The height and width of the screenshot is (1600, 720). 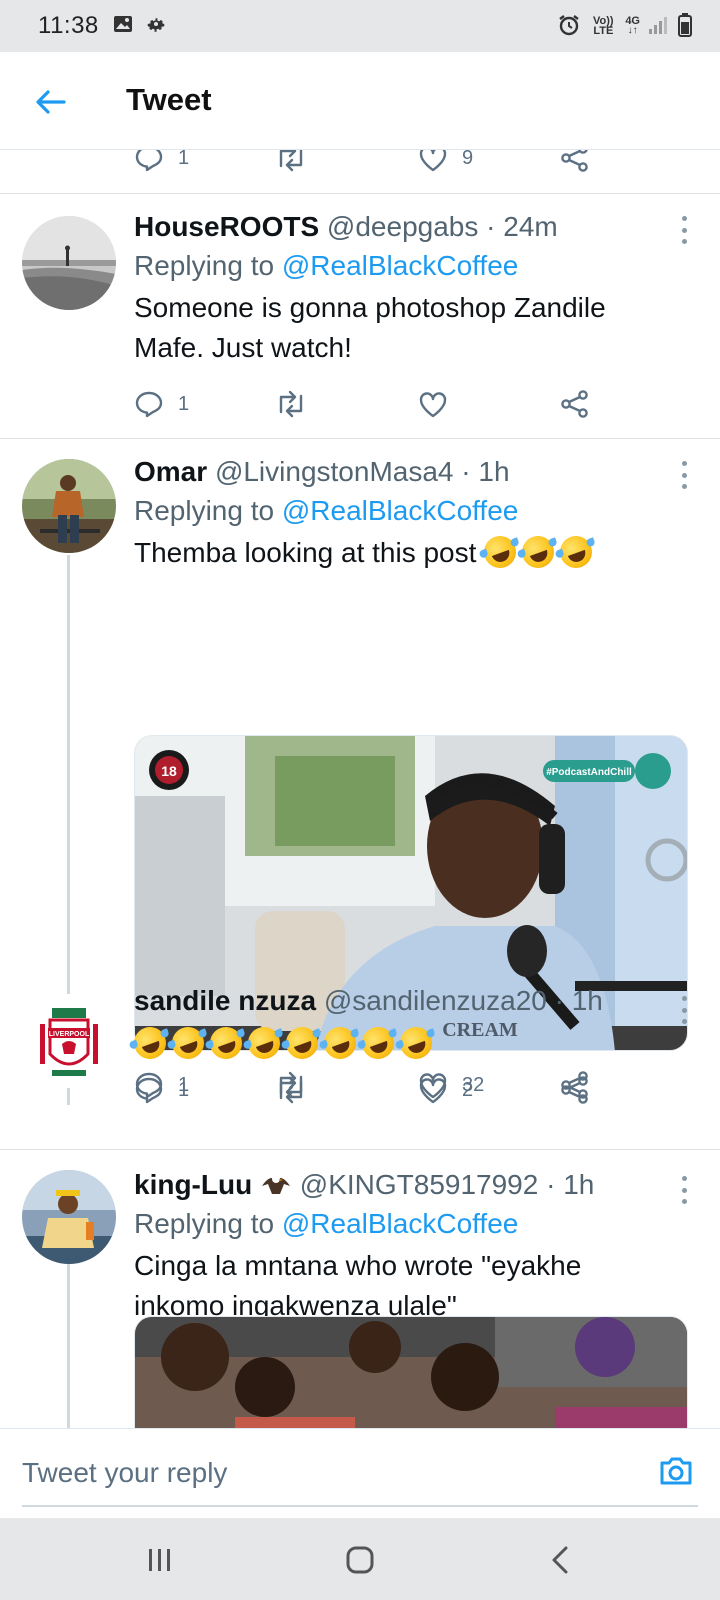 I want to click on like-count: 9, so click(x=468, y=159).